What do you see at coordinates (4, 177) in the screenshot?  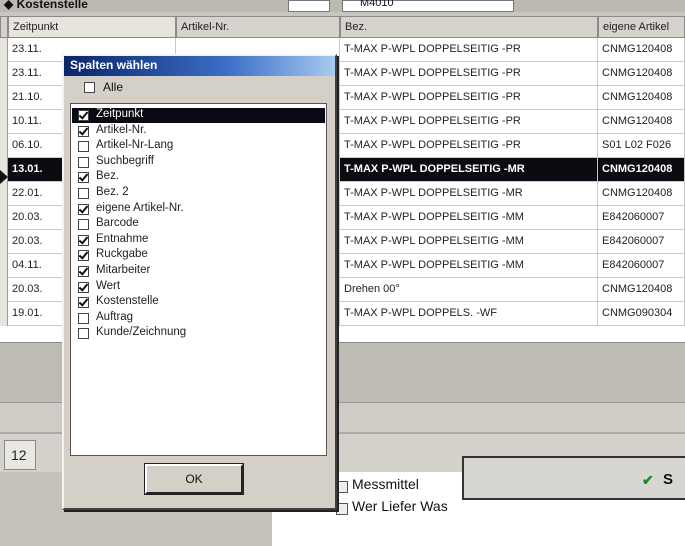 I see `current-row-arrow-icon` at bounding box center [4, 177].